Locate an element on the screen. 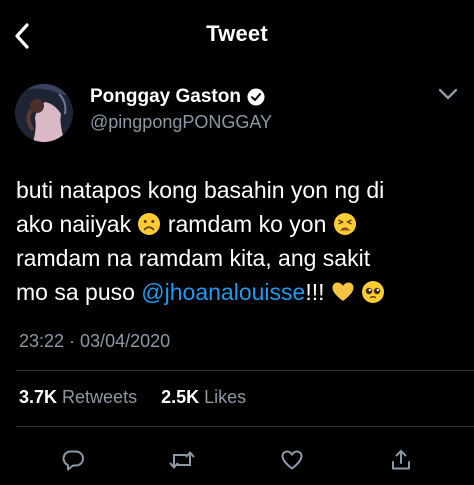 This screenshot has width=474, height=485. like-icon is located at coordinates (292, 460).